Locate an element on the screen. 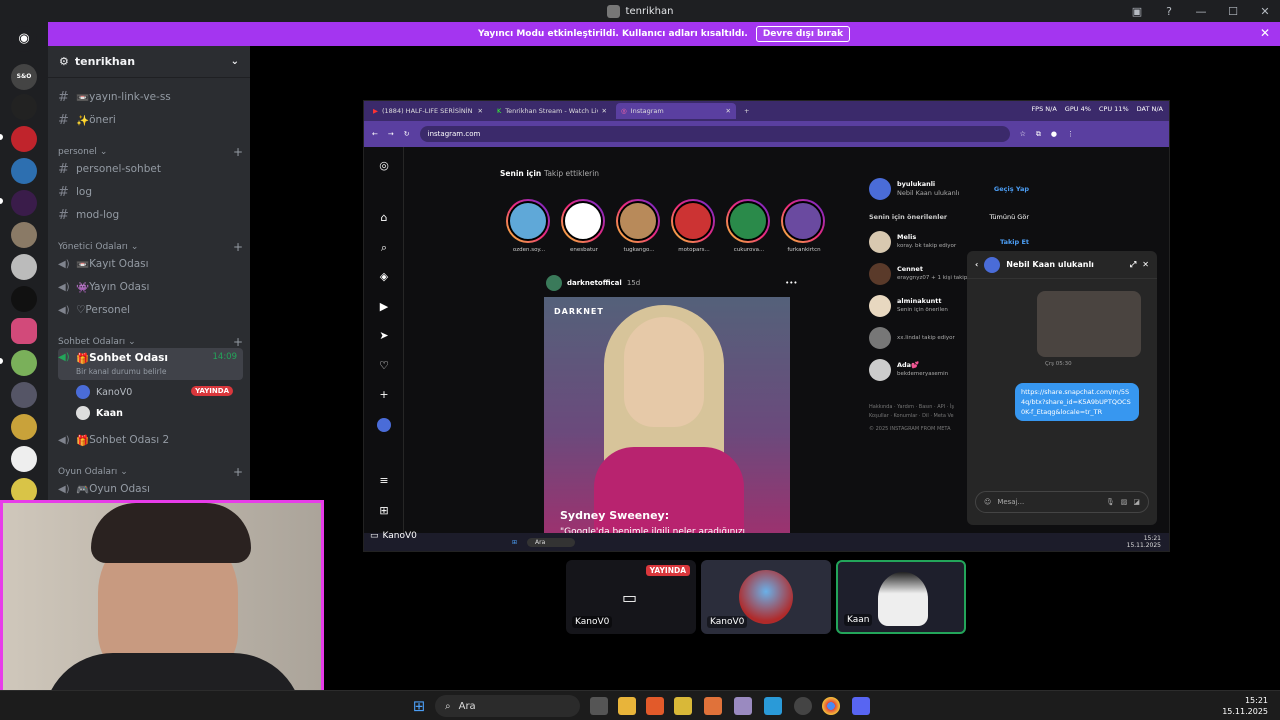 The height and width of the screenshot is (720, 1280). voice-channel-oyun: ◀) 🎮 Oyun Odası is located at coordinates (150, 489).